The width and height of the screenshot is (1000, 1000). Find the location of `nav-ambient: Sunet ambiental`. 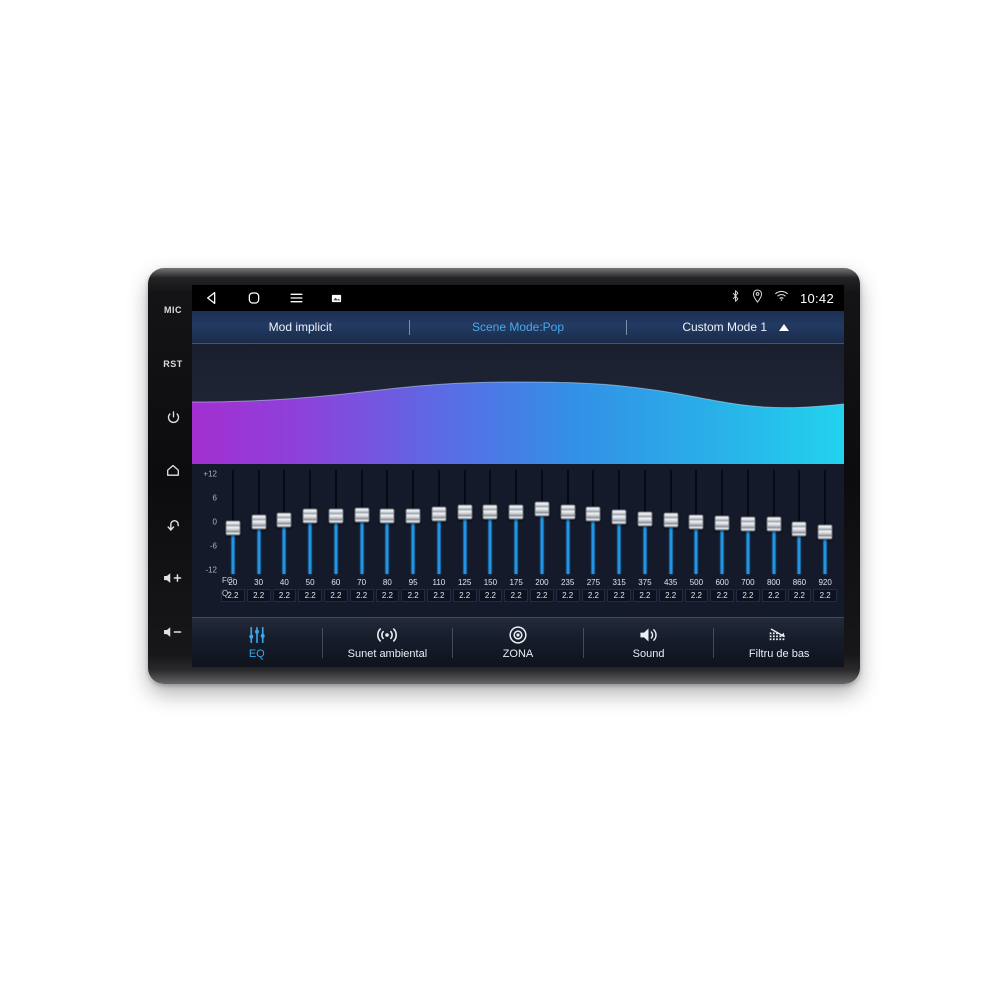

nav-ambient: Sunet ambiental is located at coordinates (388, 642).